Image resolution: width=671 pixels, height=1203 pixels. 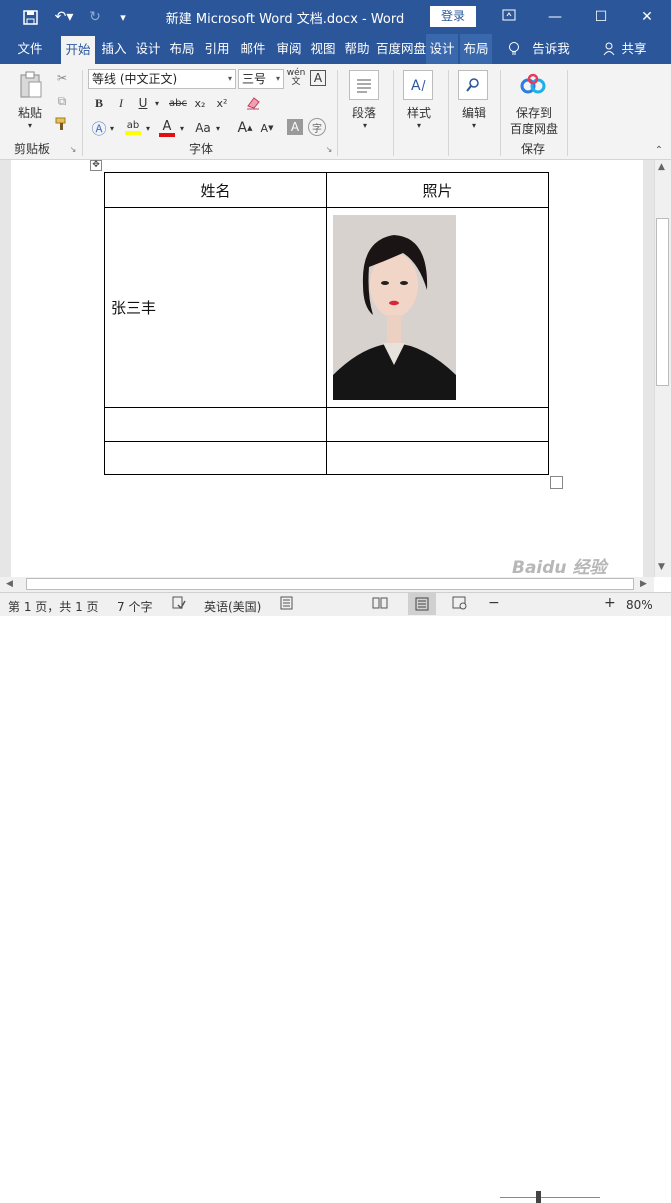 What do you see at coordinates (95, 17) in the screenshot?
I see `redo-icon: ↻` at bounding box center [95, 17].